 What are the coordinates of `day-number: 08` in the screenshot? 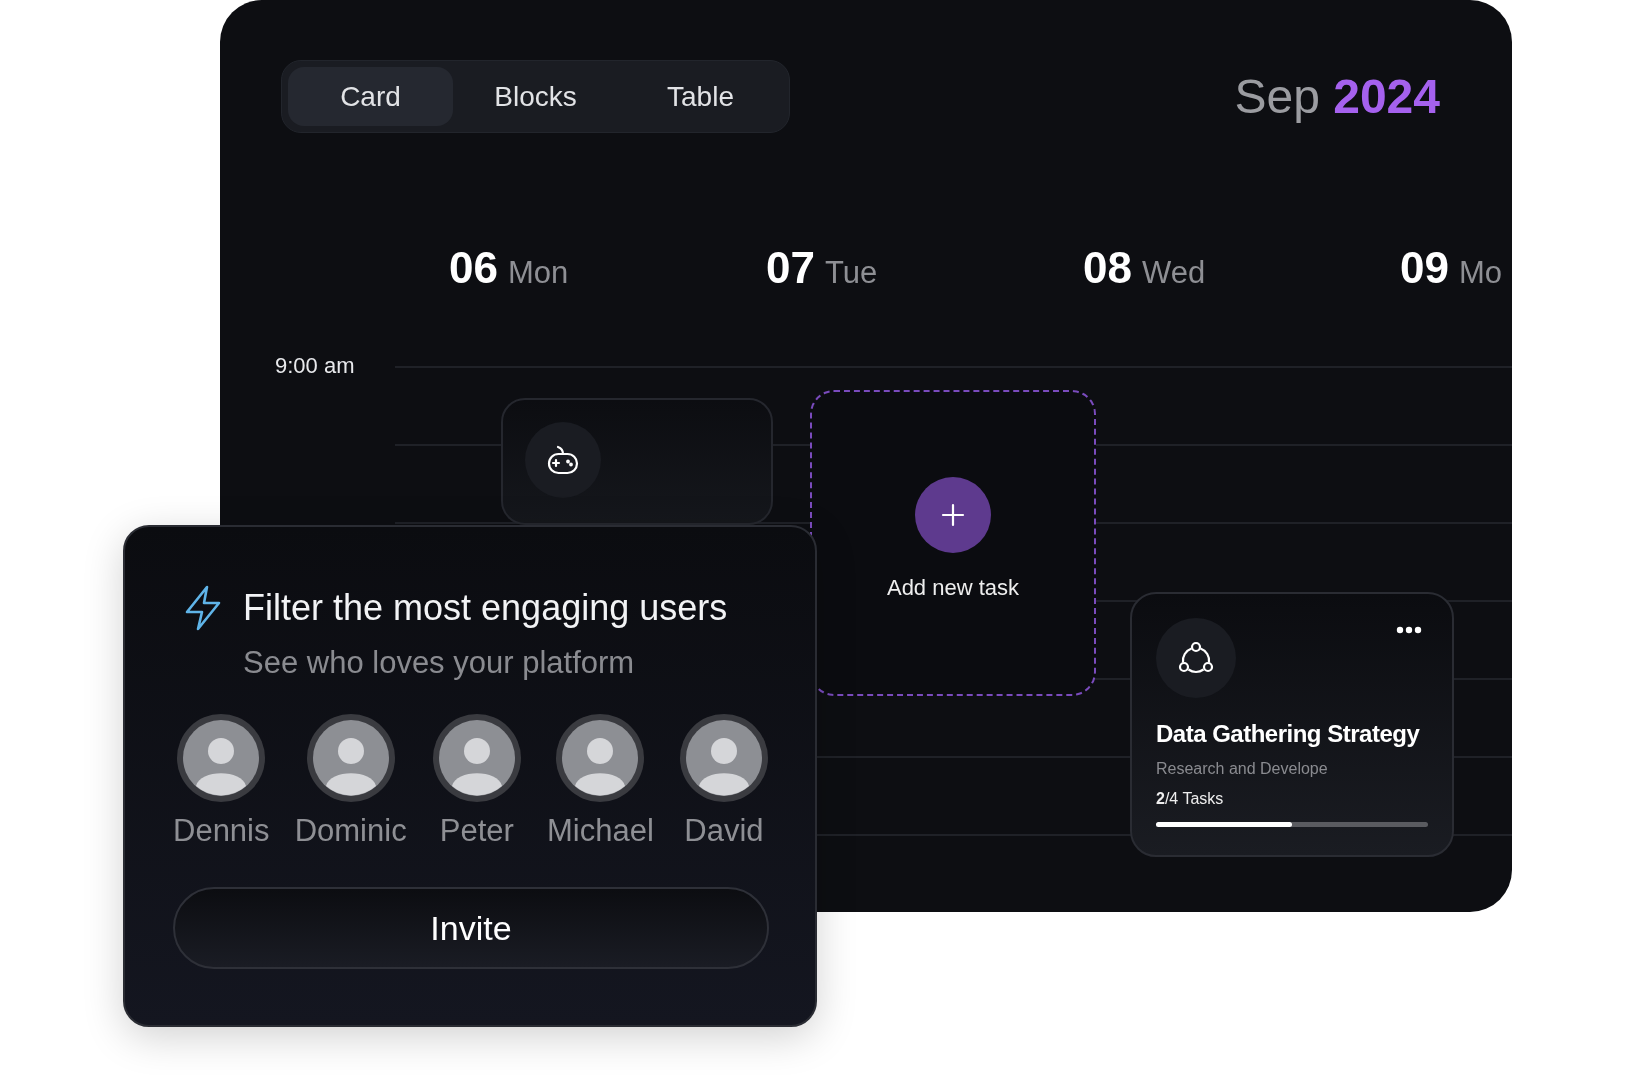 It's located at (1107, 268).